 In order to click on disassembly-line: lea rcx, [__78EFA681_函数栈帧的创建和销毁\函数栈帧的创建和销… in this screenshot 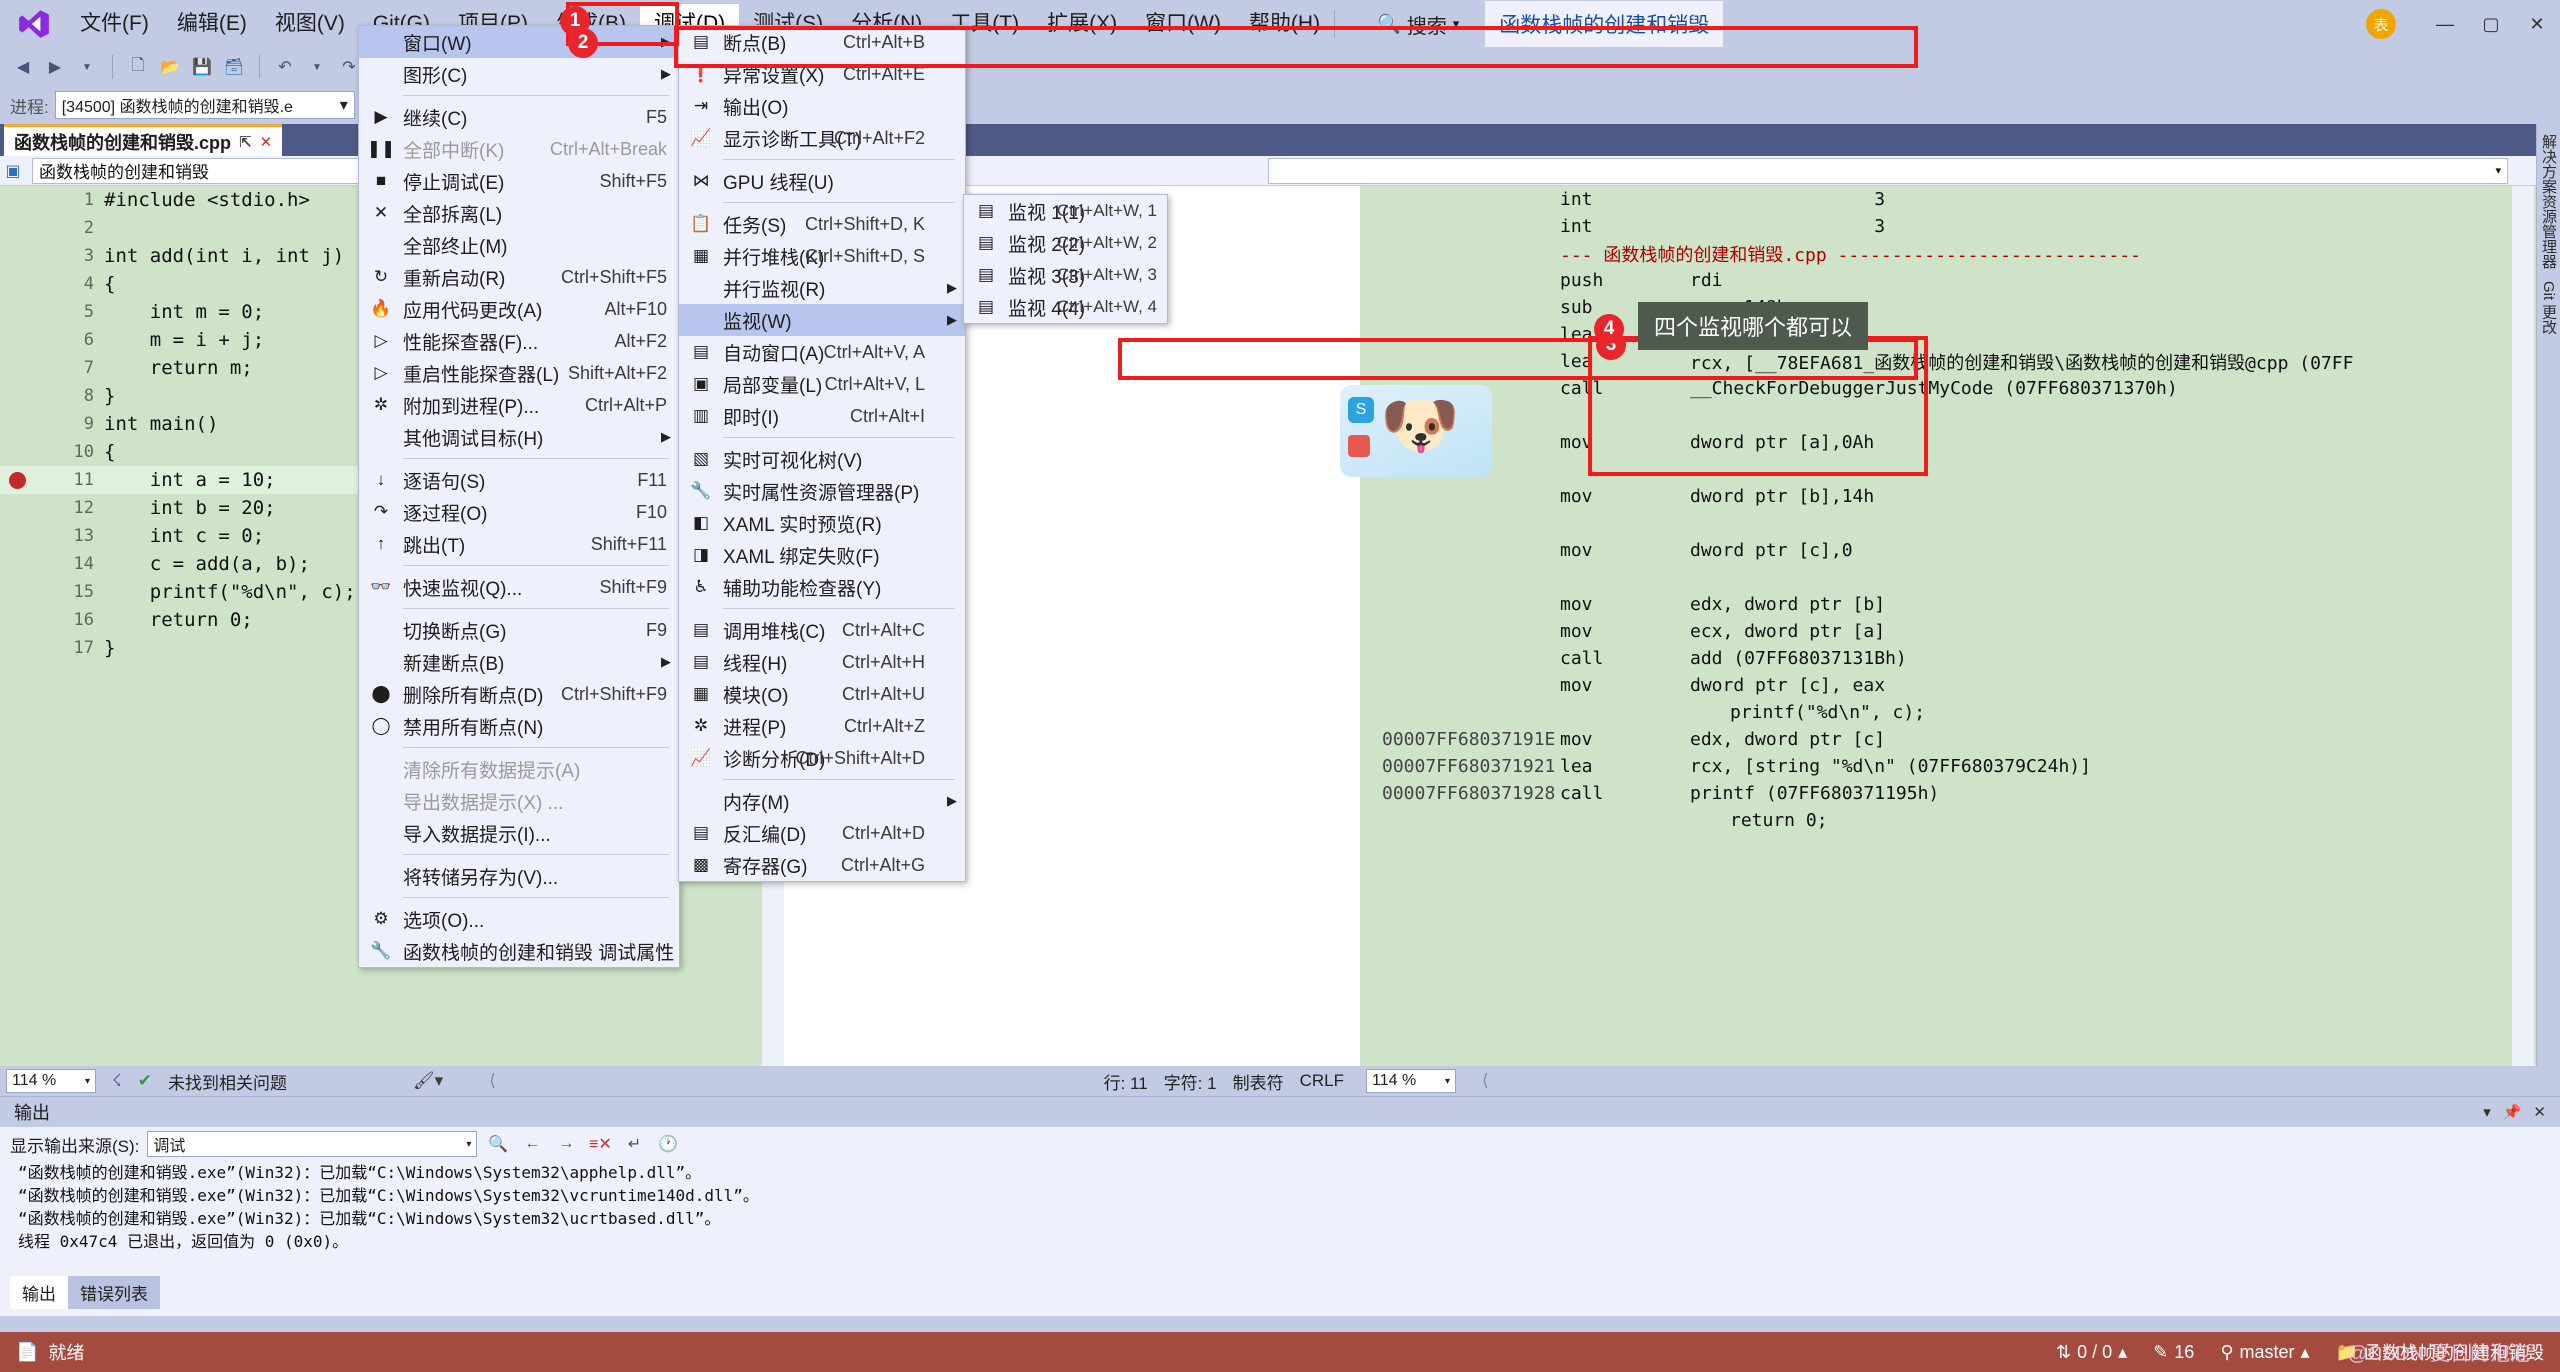, I will do `click(1948, 361)`.